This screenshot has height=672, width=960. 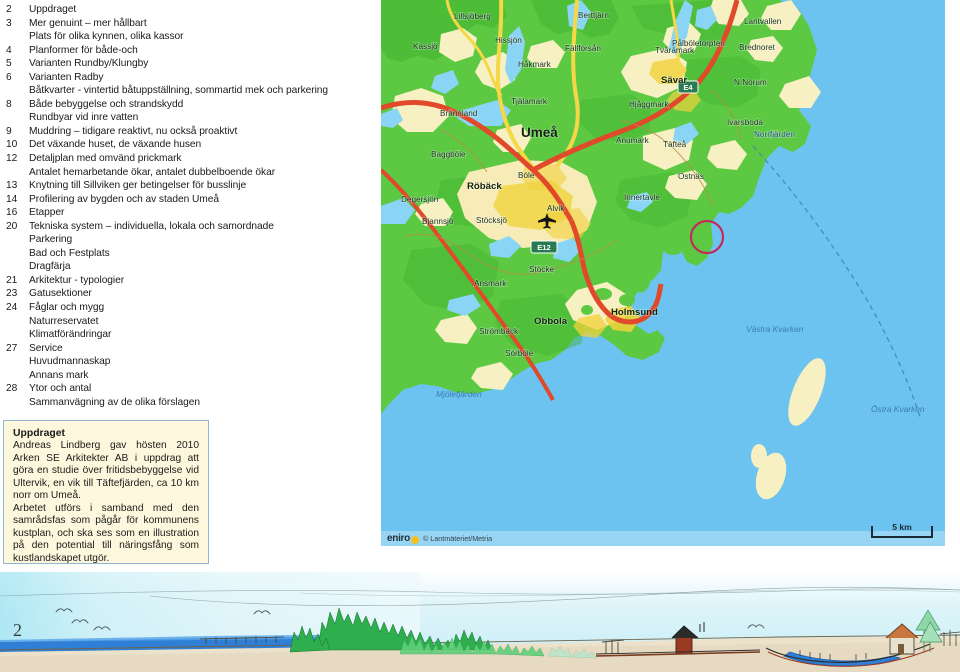 I want to click on toc-entry-page-number: 13, so click(x=12, y=186).